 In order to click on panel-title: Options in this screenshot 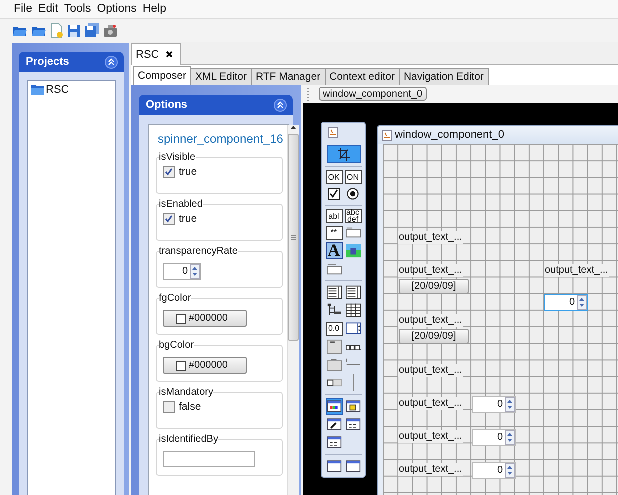, I will do `click(167, 105)`.